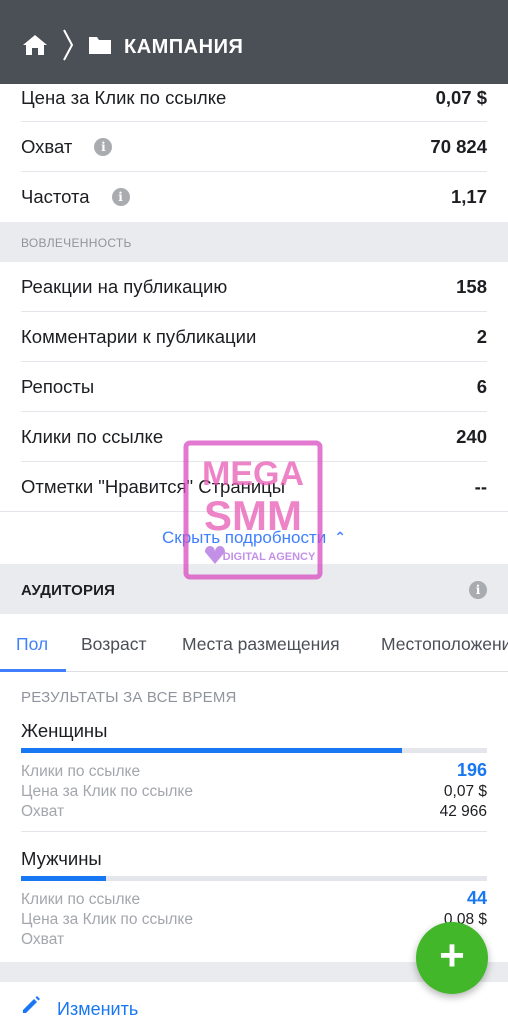 The width and height of the screenshot is (508, 1024). I want to click on stat-value: 42 966, so click(463, 811).